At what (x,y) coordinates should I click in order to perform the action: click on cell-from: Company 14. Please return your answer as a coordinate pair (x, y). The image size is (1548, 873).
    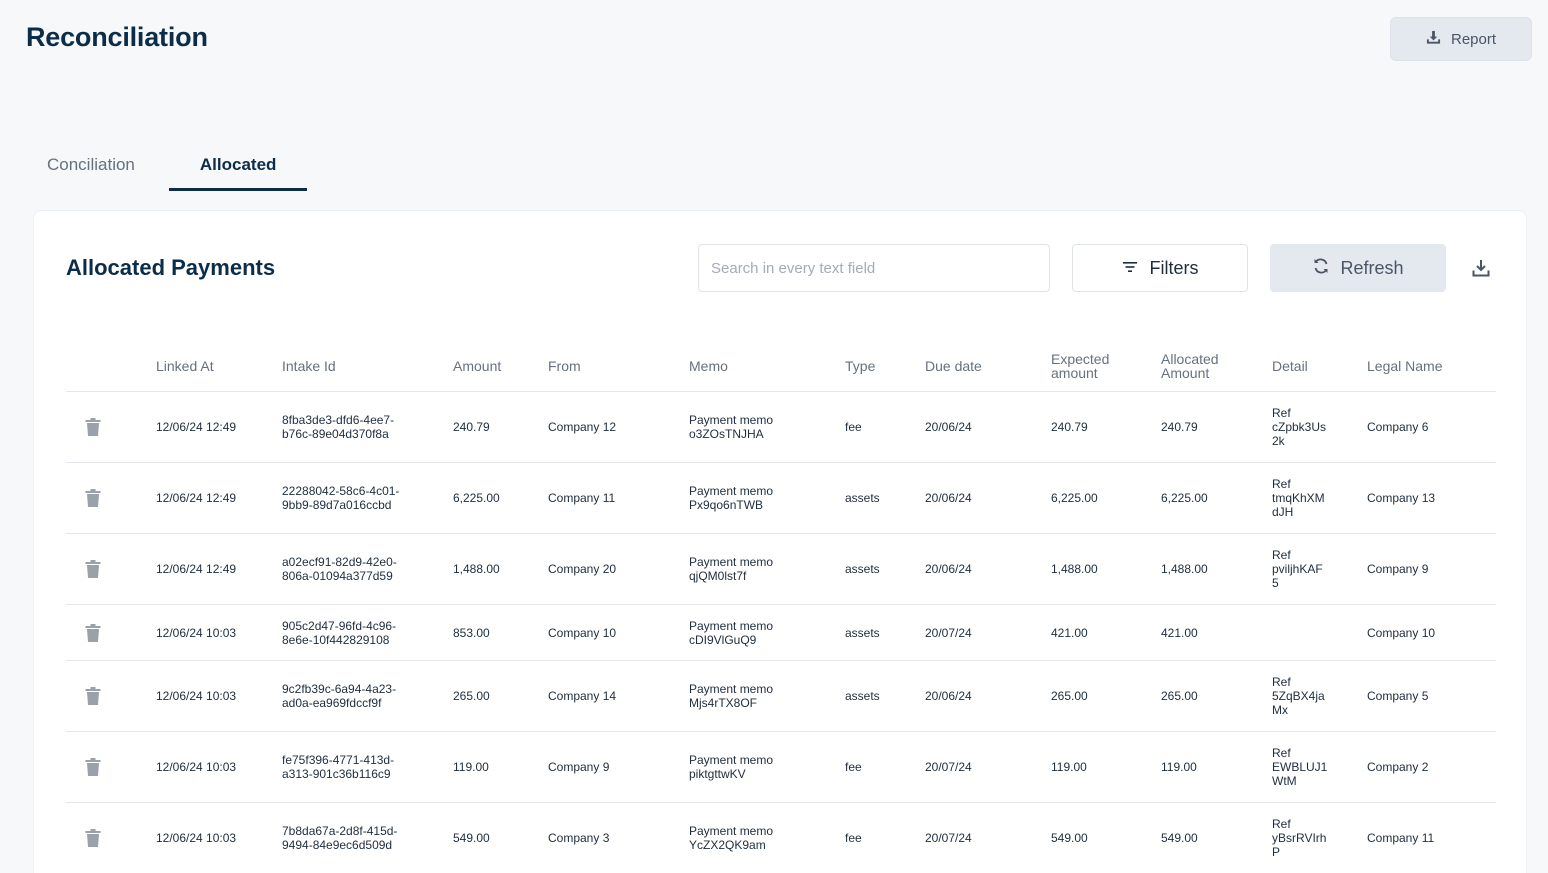
    Looking at the image, I should click on (582, 696).